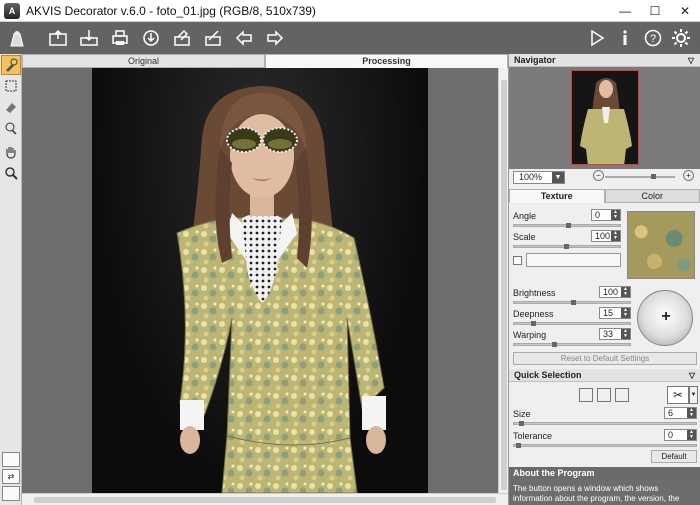 The image size is (700, 505). I want to click on tools-panel: ⇄, so click(11, 279).